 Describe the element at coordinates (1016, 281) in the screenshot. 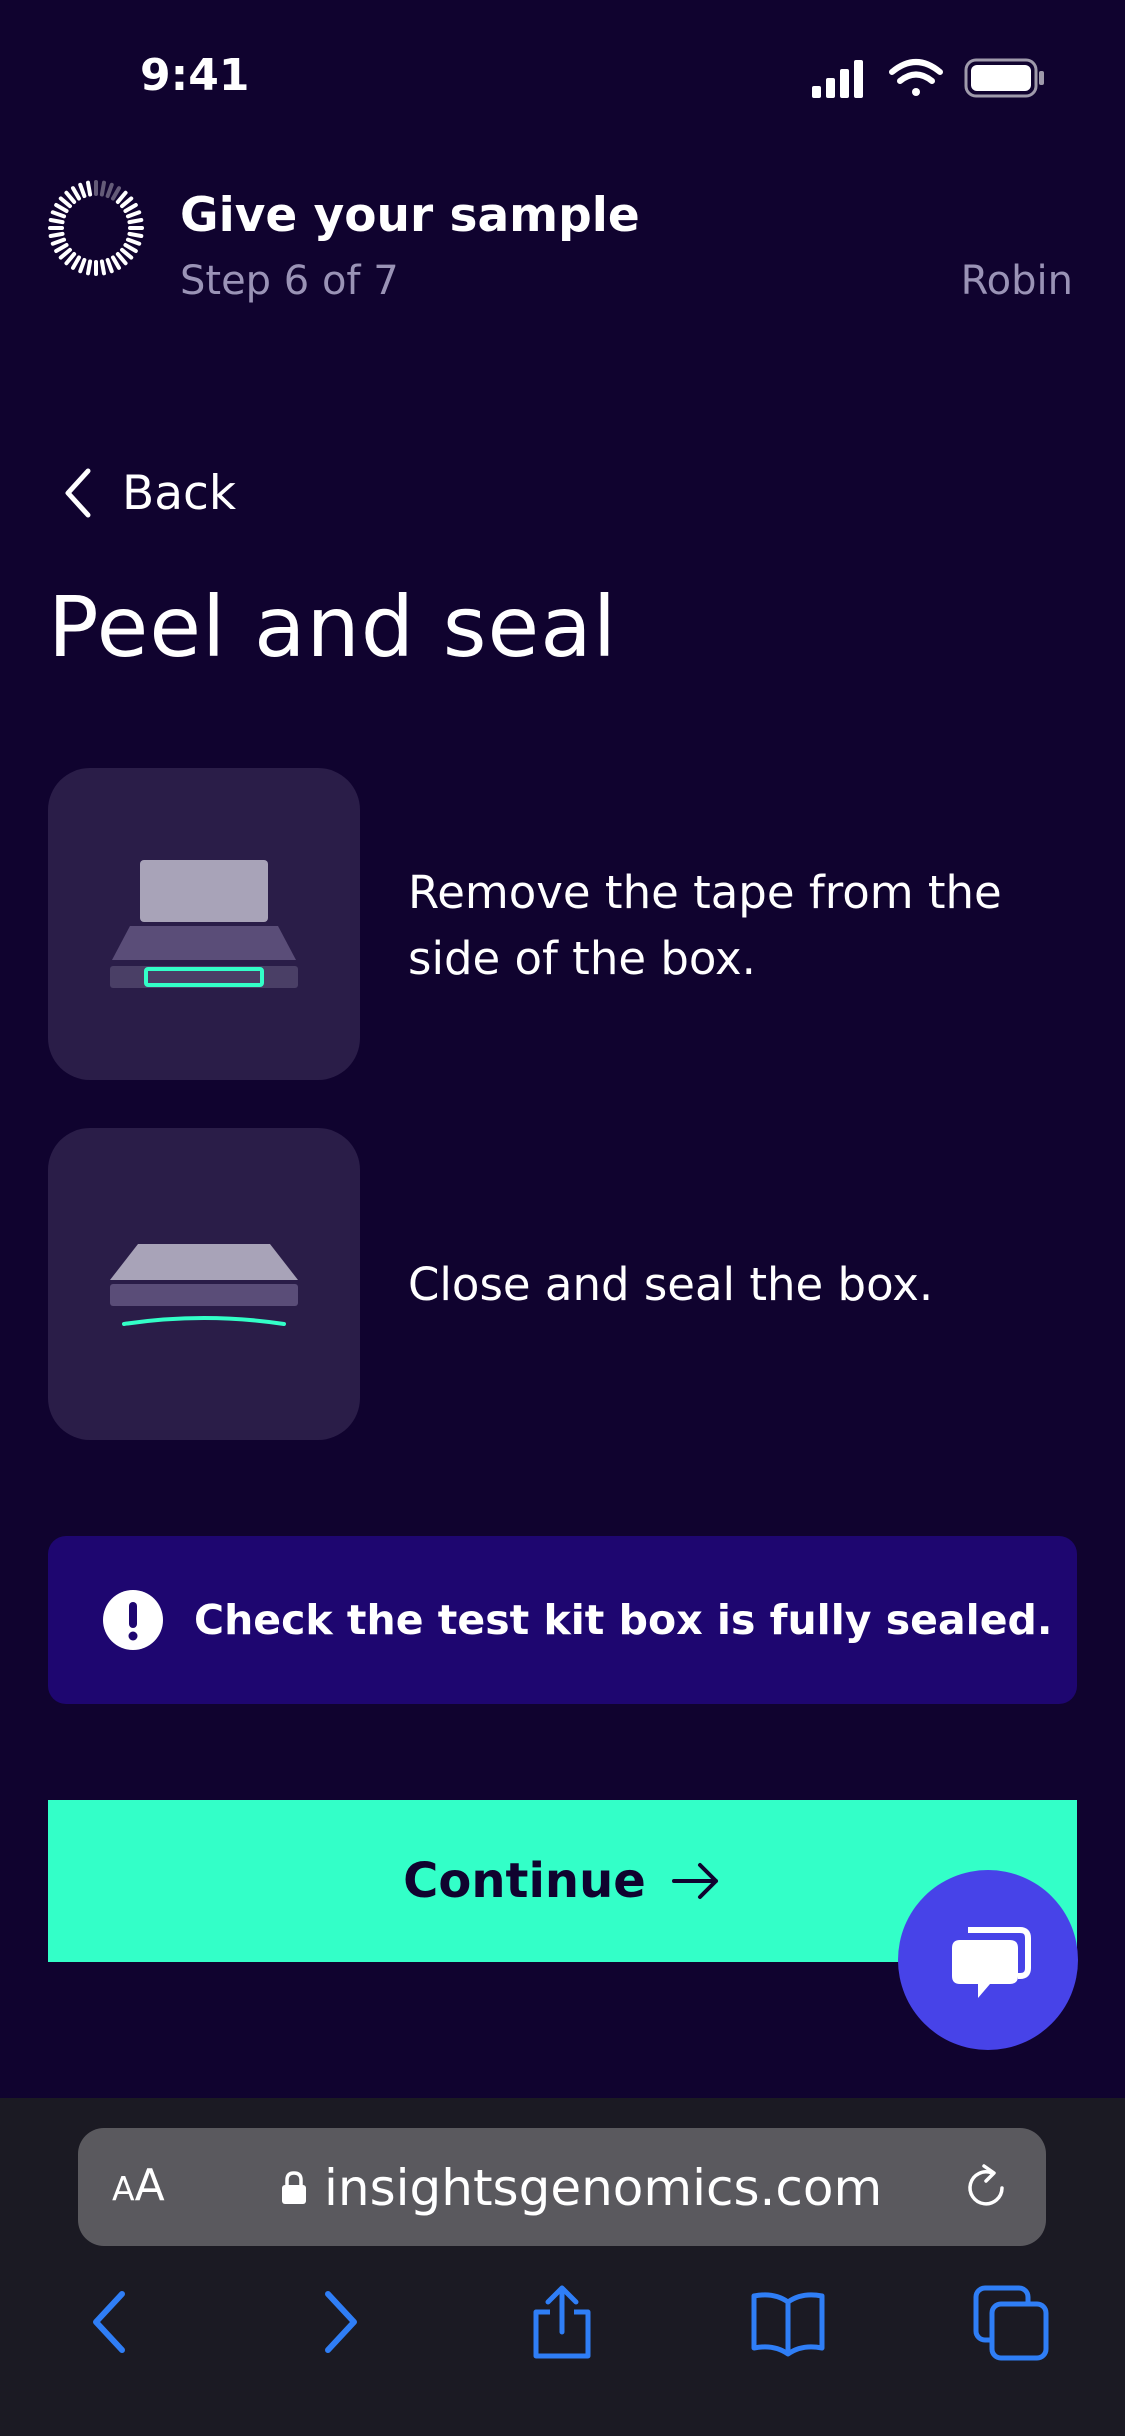

I see `header-user-name: Robin` at that location.